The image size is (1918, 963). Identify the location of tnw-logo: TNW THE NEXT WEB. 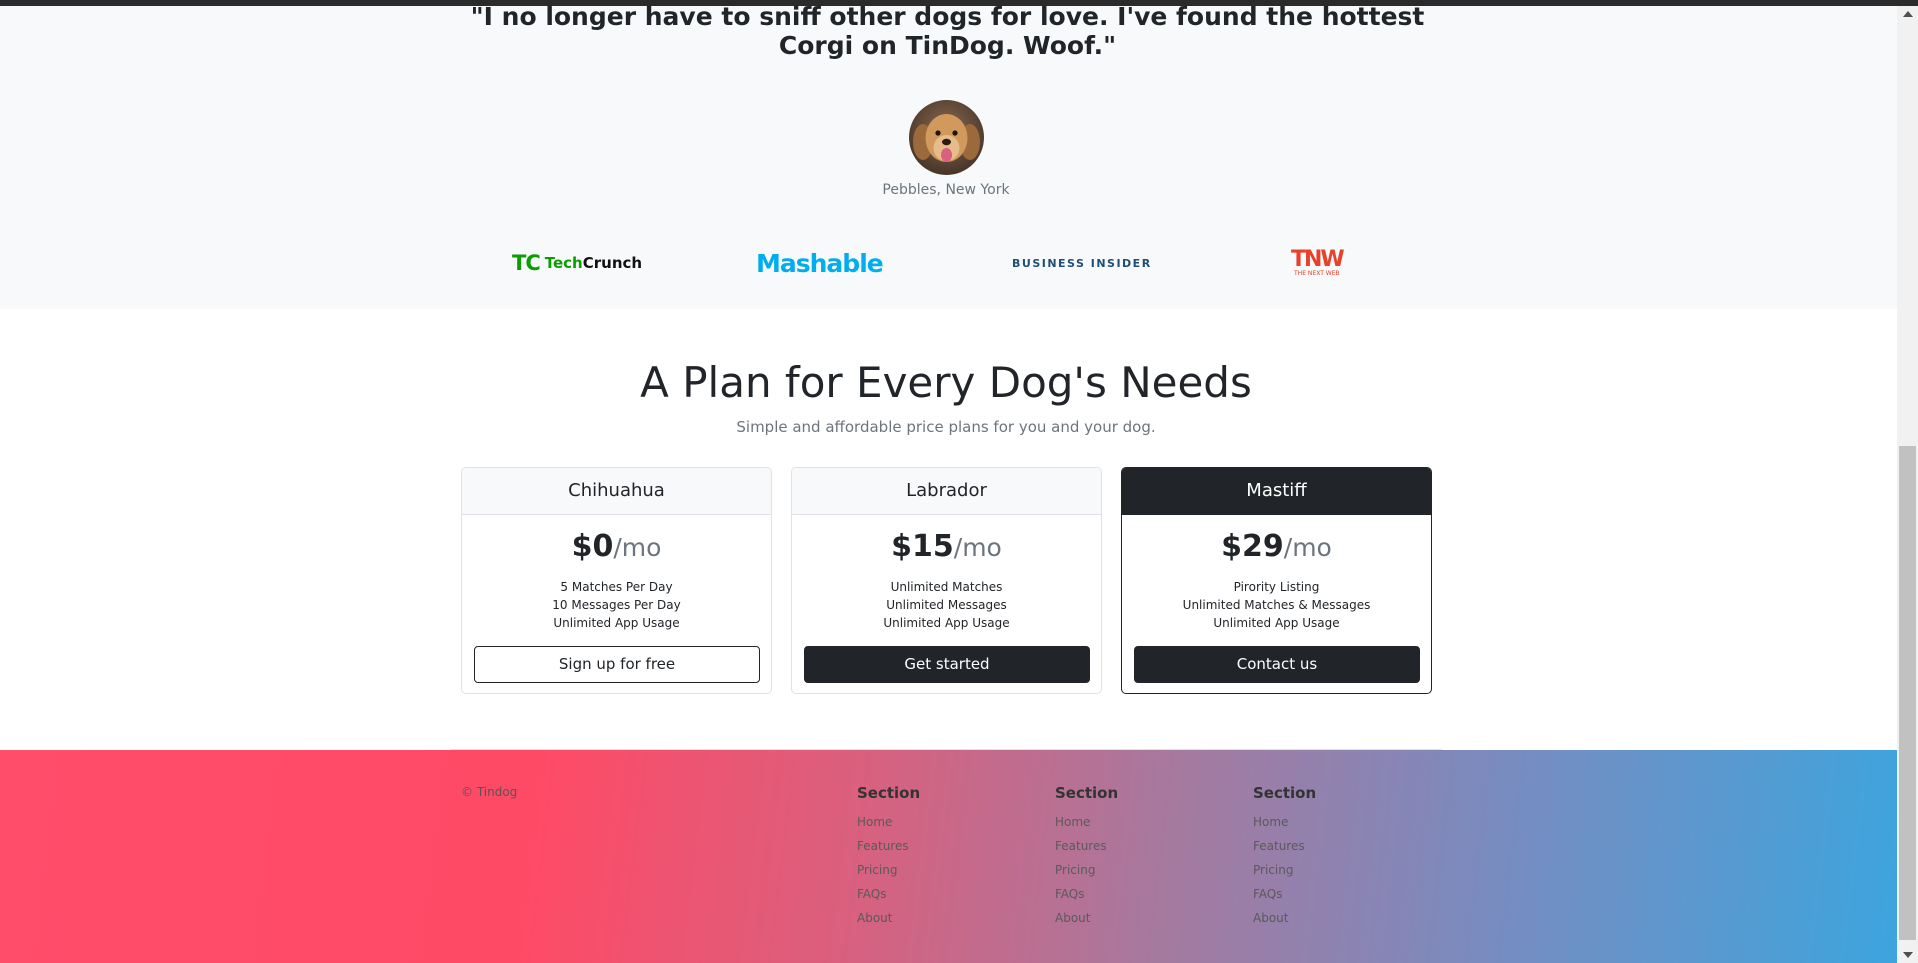
(1318, 262).